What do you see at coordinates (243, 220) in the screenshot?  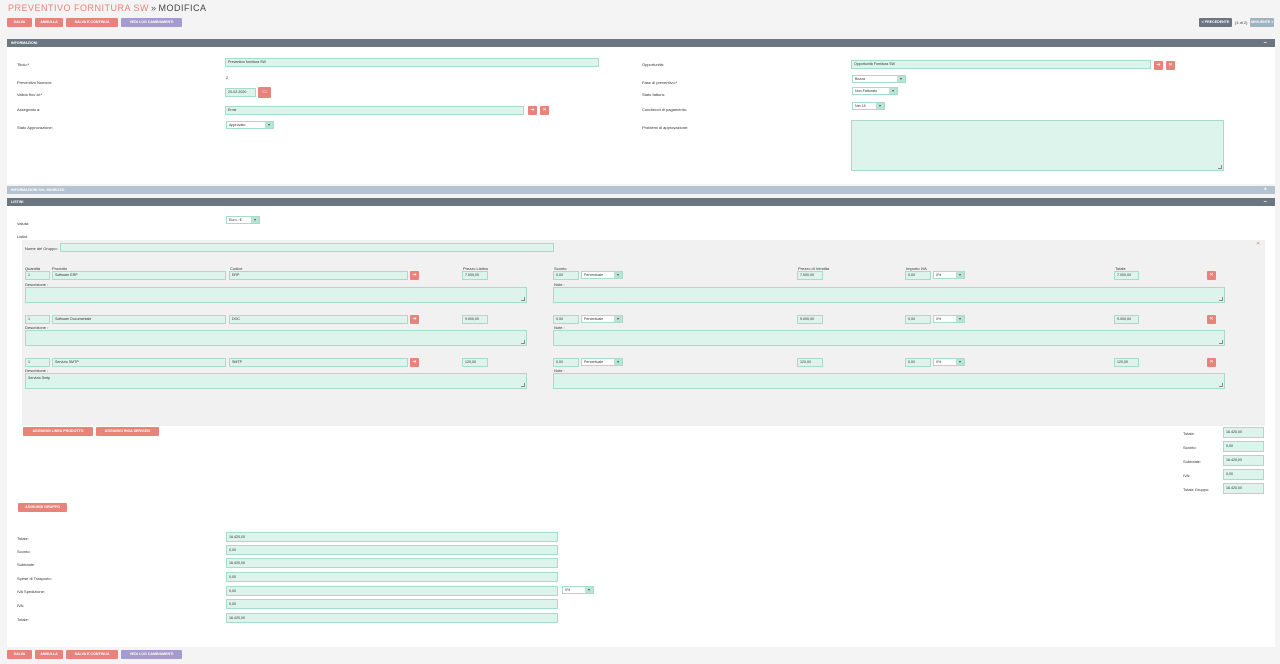 I see `currency-select: Euro : € ▾` at bounding box center [243, 220].